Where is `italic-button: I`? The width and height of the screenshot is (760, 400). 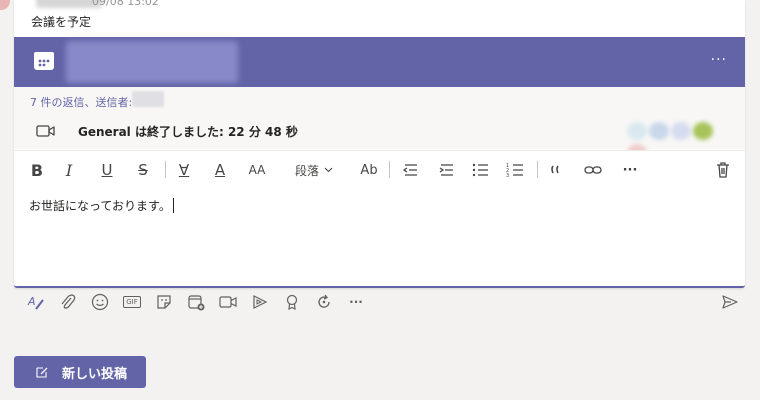
italic-button: I is located at coordinates (69, 170).